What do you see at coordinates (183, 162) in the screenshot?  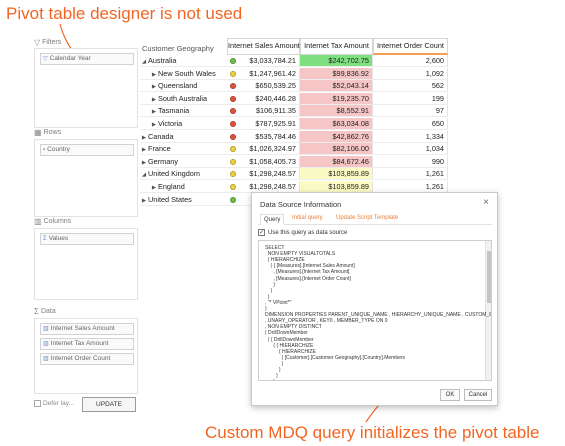 I see `row-member: ▶ Germany` at bounding box center [183, 162].